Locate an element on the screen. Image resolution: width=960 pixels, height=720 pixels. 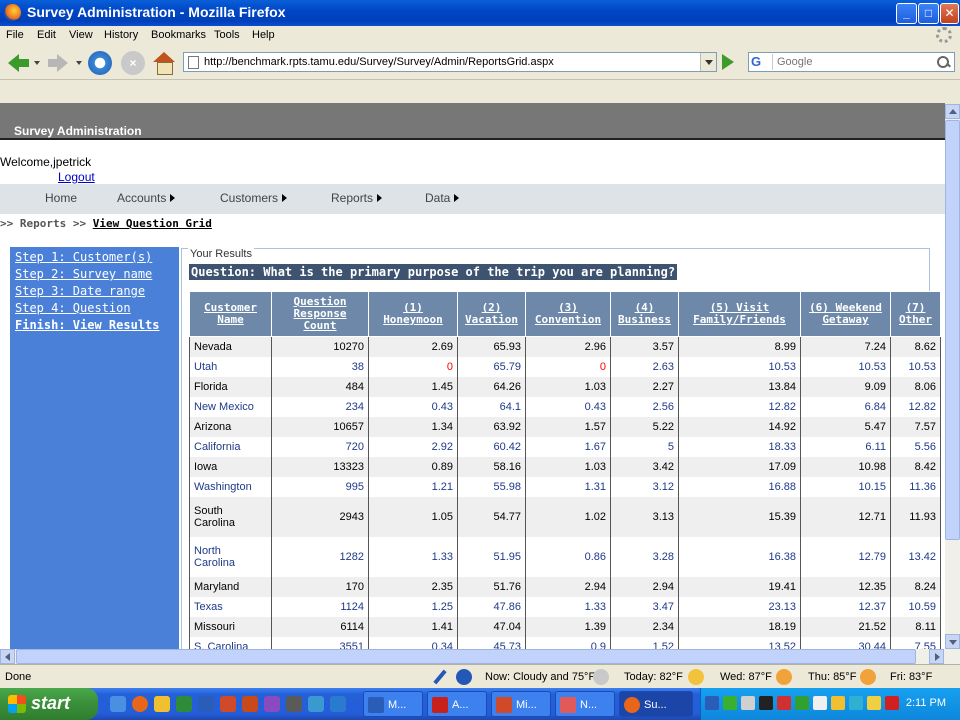
quicklaunch-powerpoint-icon is located at coordinates (228, 704).